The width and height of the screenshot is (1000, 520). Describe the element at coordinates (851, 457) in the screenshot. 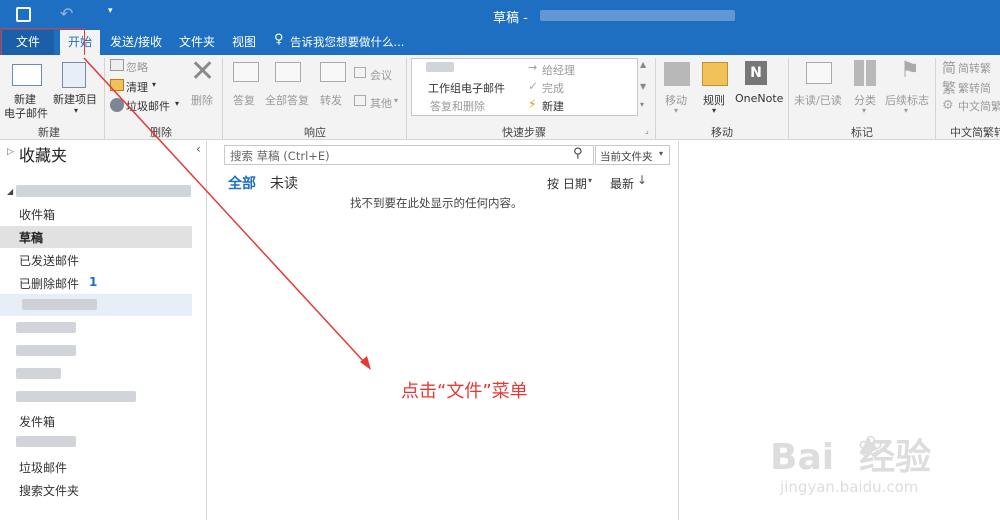

I see `baidu-logo-text: Bai 经验` at that location.